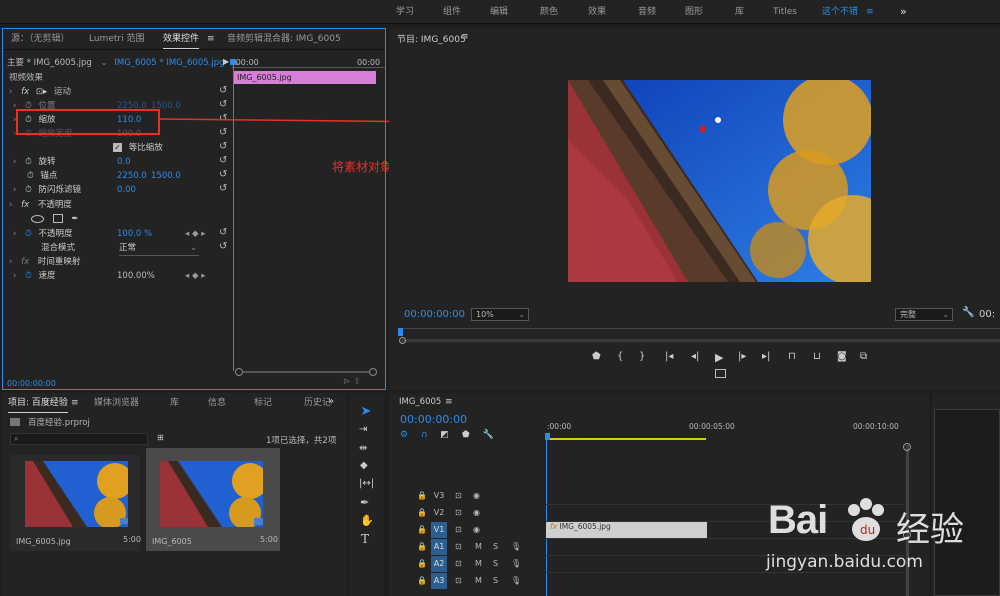 Image resolution: width=1000 pixels, height=596 pixels. What do you see at coordinates (404, 435) in the screenshot?
I see `snap-icon: ⚙` at bounding box center [404, 435].